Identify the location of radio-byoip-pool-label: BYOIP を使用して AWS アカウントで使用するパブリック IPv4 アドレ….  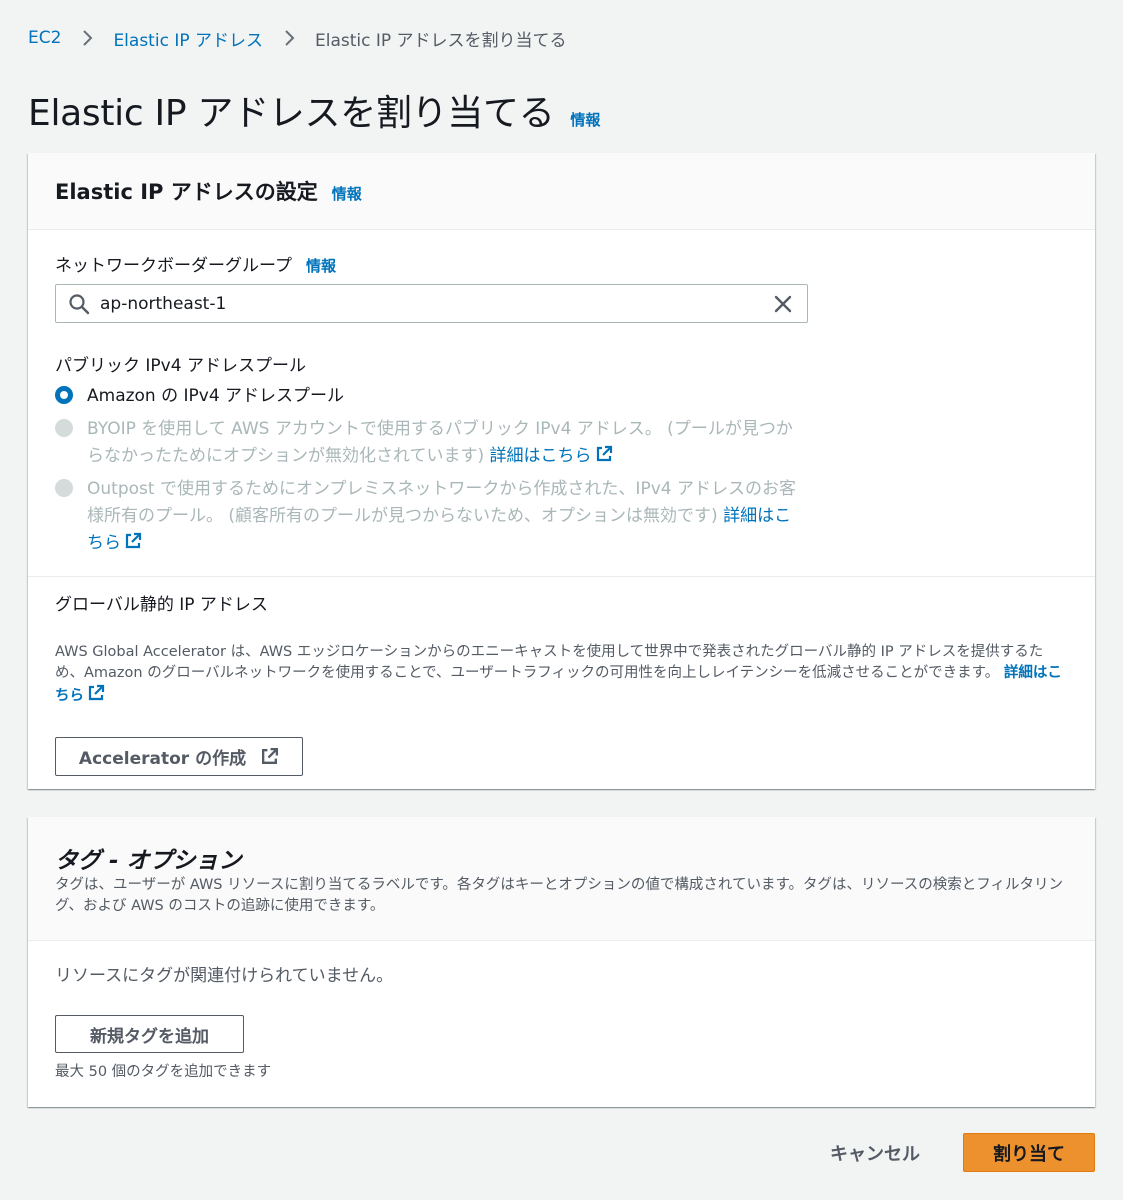
(447, 443).